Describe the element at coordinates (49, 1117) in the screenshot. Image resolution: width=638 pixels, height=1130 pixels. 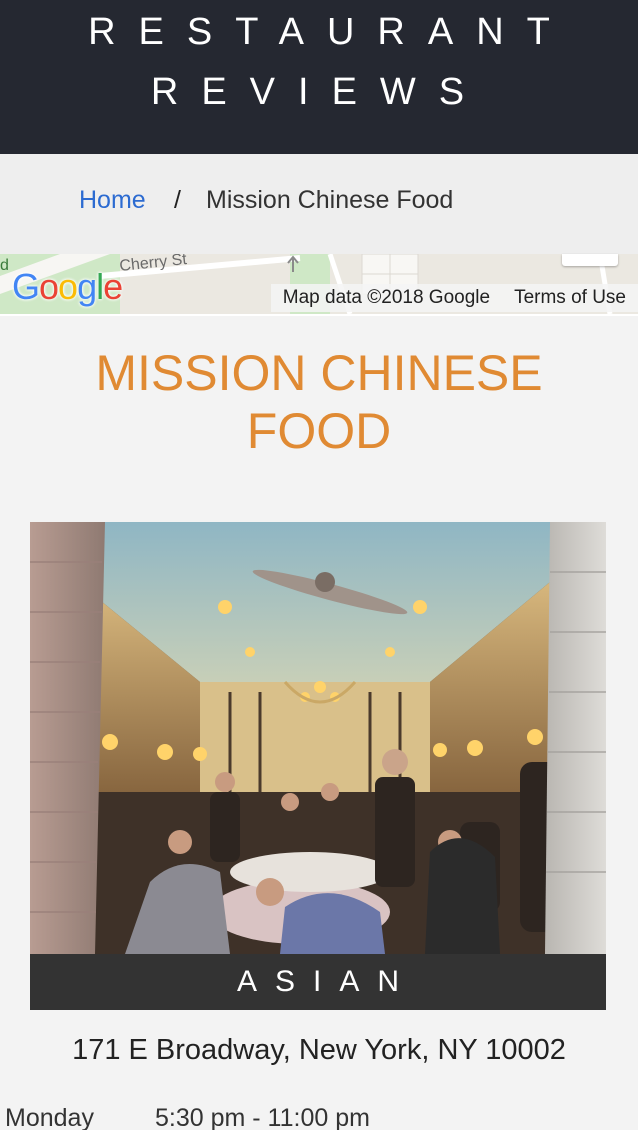
I see `hours-day: Monday` at that location.